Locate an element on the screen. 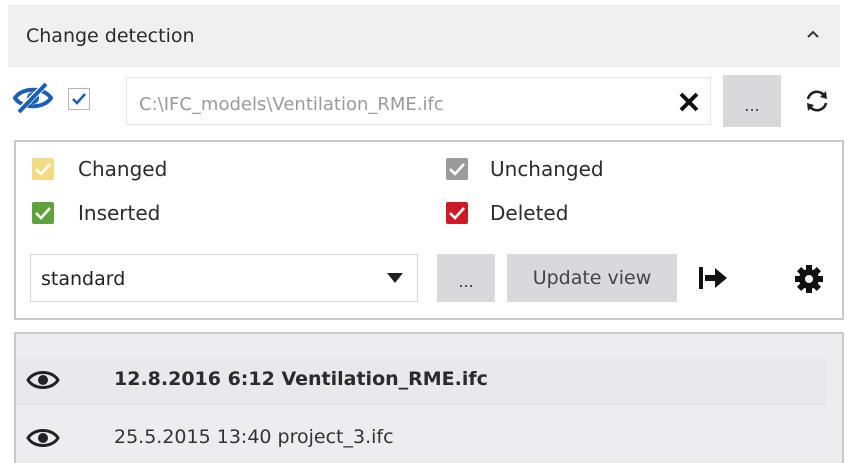 The image size is (848, 463). dropdown-arrow-icon is located at coordinates (395, 278).